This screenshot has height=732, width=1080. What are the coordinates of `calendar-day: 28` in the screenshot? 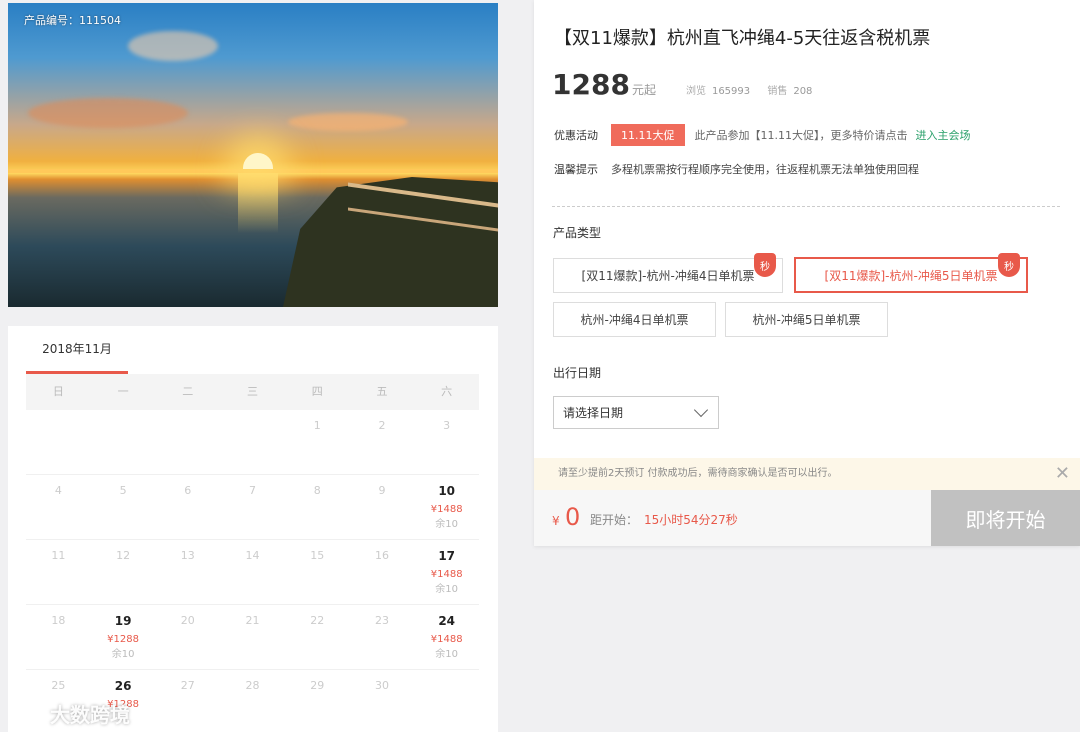 It's located at (252, 701).